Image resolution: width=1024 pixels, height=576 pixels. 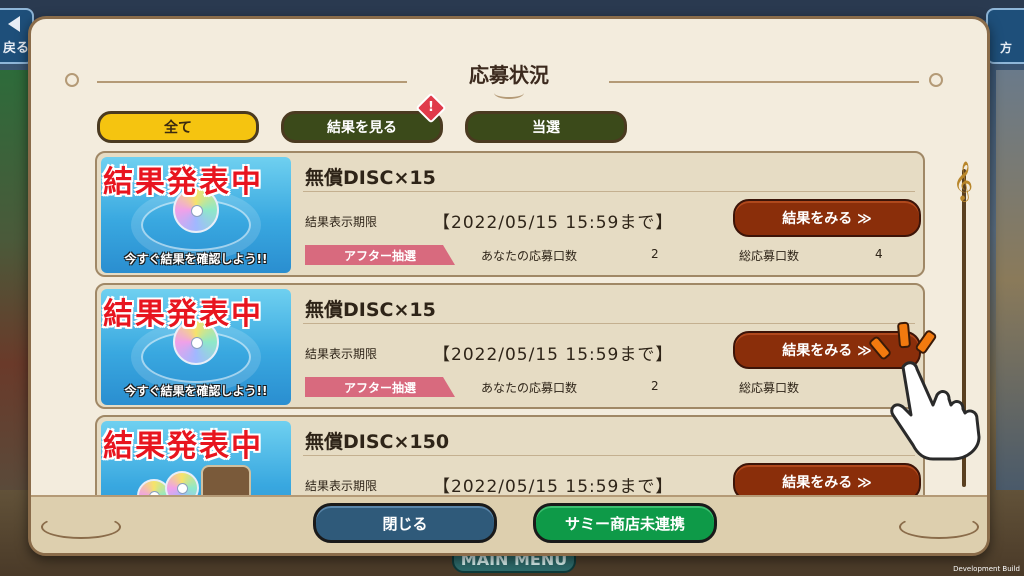 What do you see at coordinates (1010, 280) in the screenshot?
I see `right-scenery` at bounding box center [1010, 280].